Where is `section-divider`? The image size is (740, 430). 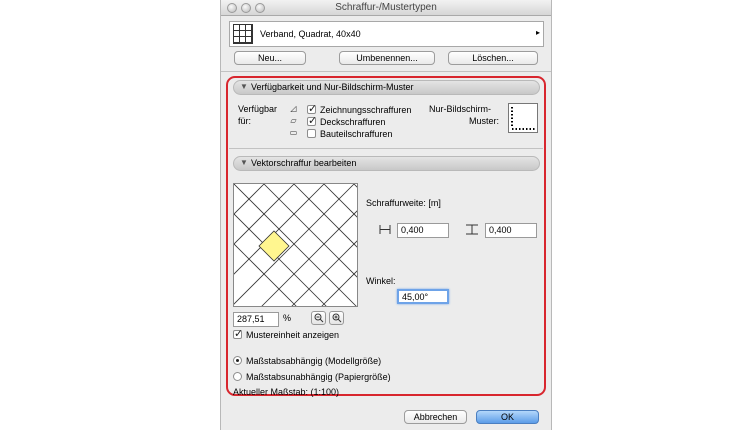
section-divider is located at coordinates (386, 148).